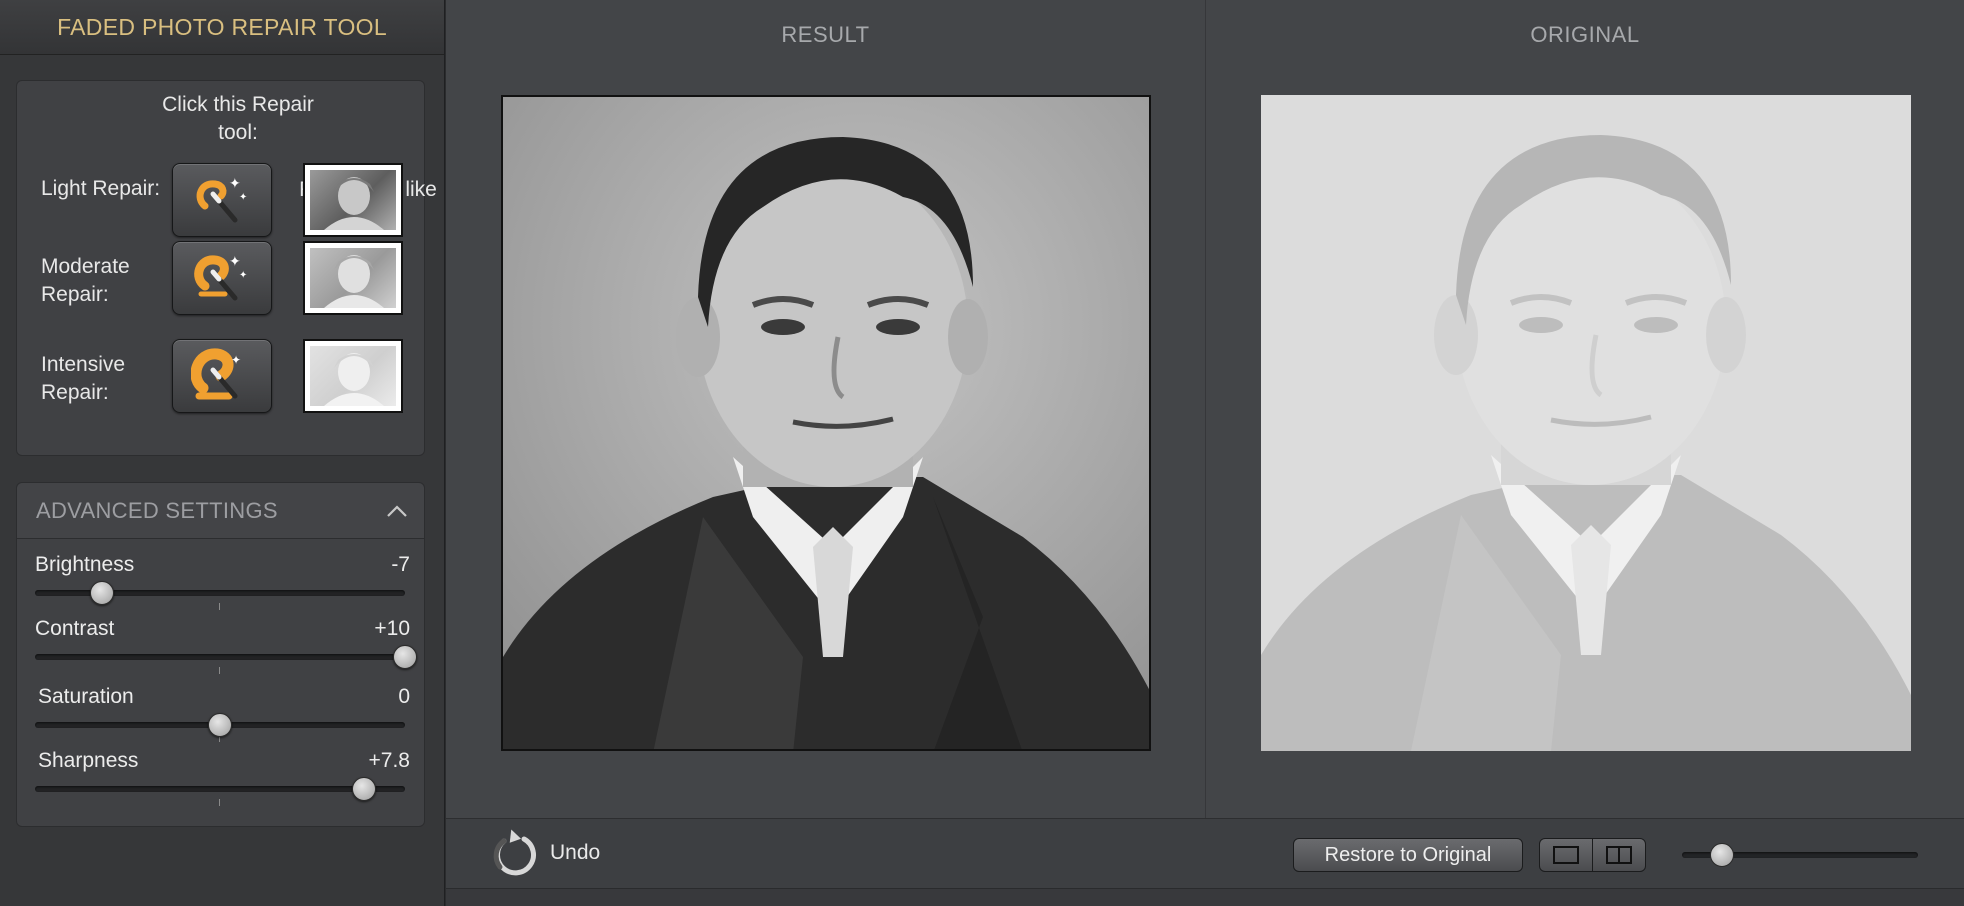 The height and width of the screenshot is (906, 1964). I want to click on intensive-repair-button: ✦, so click(222, 376).